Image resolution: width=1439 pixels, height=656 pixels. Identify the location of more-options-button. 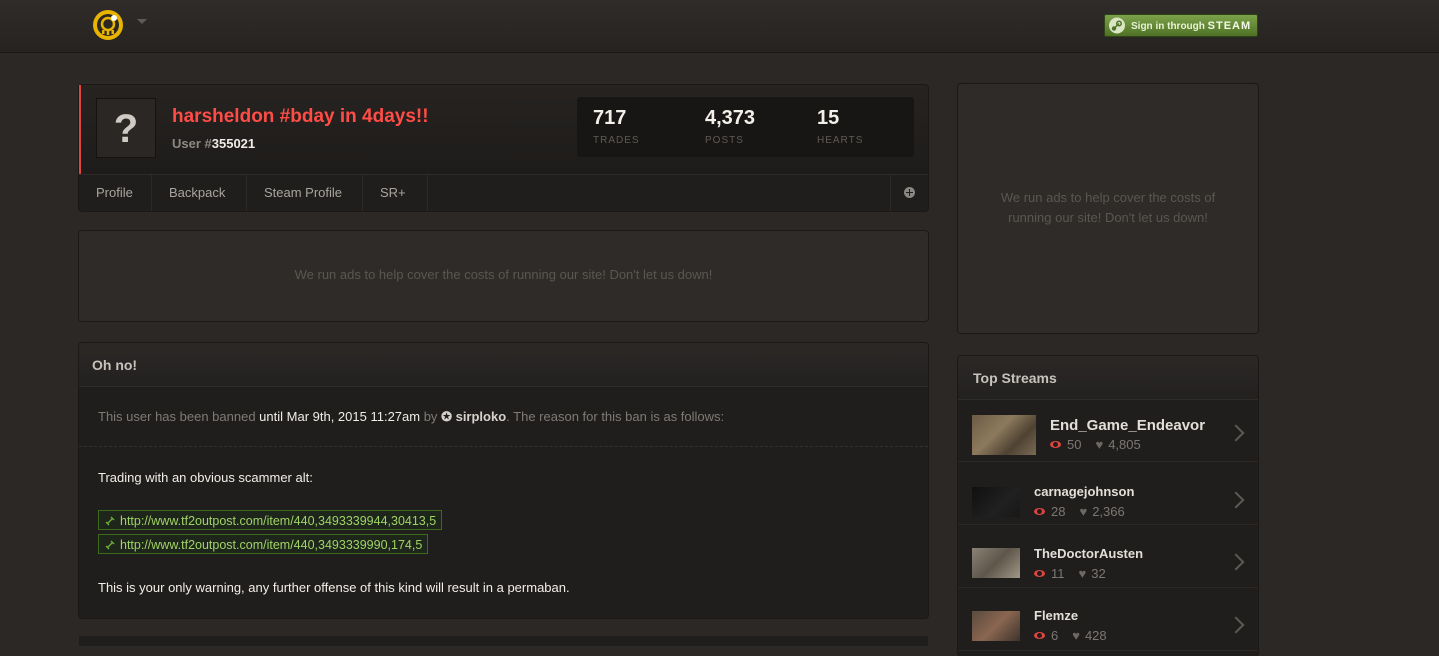
(909, 193).